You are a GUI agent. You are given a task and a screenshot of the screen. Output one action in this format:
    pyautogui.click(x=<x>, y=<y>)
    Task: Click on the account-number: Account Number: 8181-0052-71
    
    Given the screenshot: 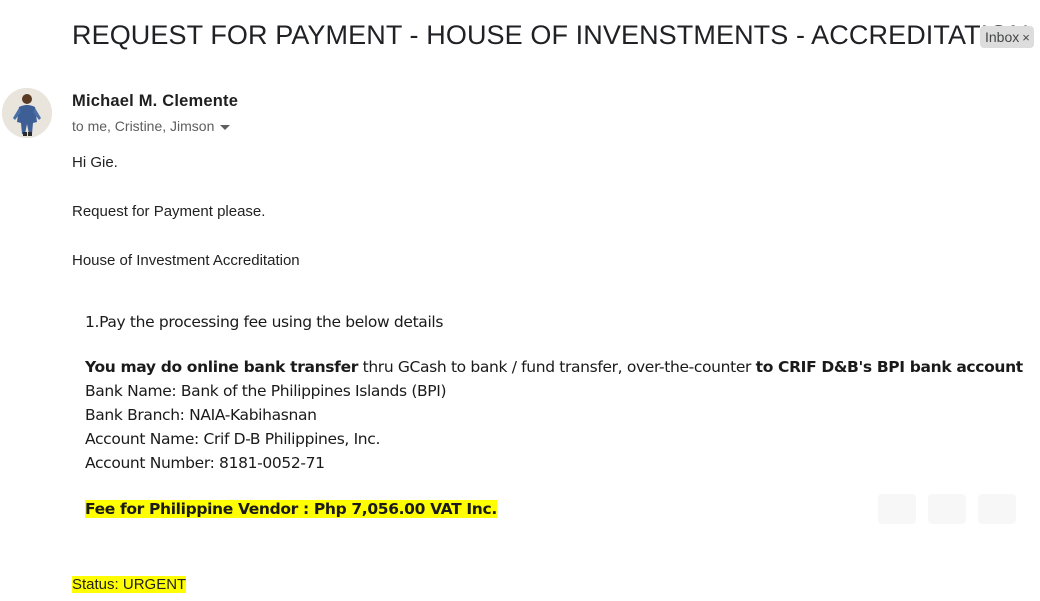 What is the action you would take?
    pyautogui.click(x=205, y=463)
    